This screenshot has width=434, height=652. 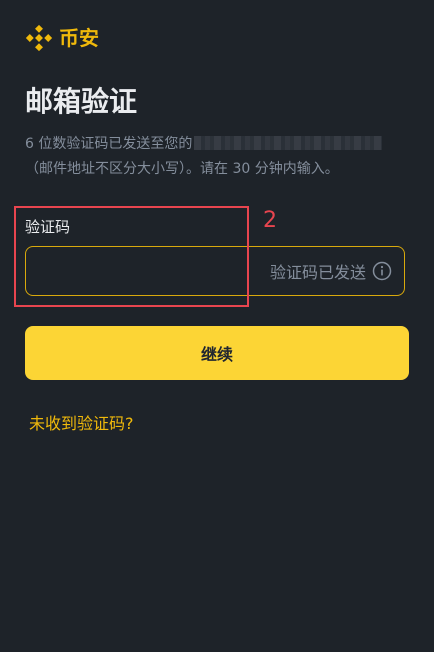 I want to click on brand-name: 币安, so click(x=79, y=38).